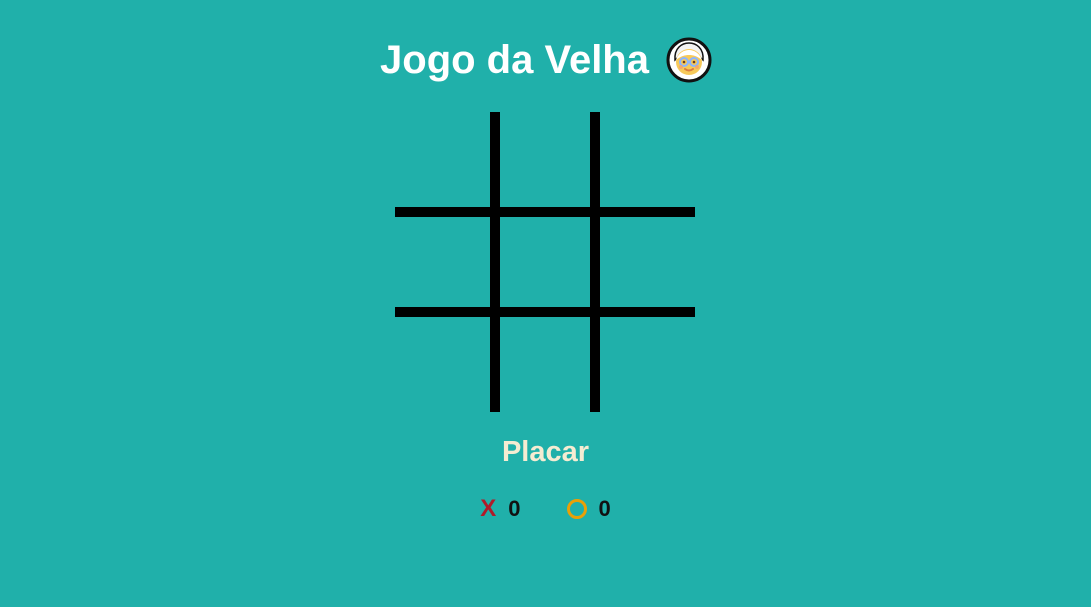 Image resolution: width=1091 pixels, height=607 pixels. I want to click on score-o: 0, so click(588, 509).